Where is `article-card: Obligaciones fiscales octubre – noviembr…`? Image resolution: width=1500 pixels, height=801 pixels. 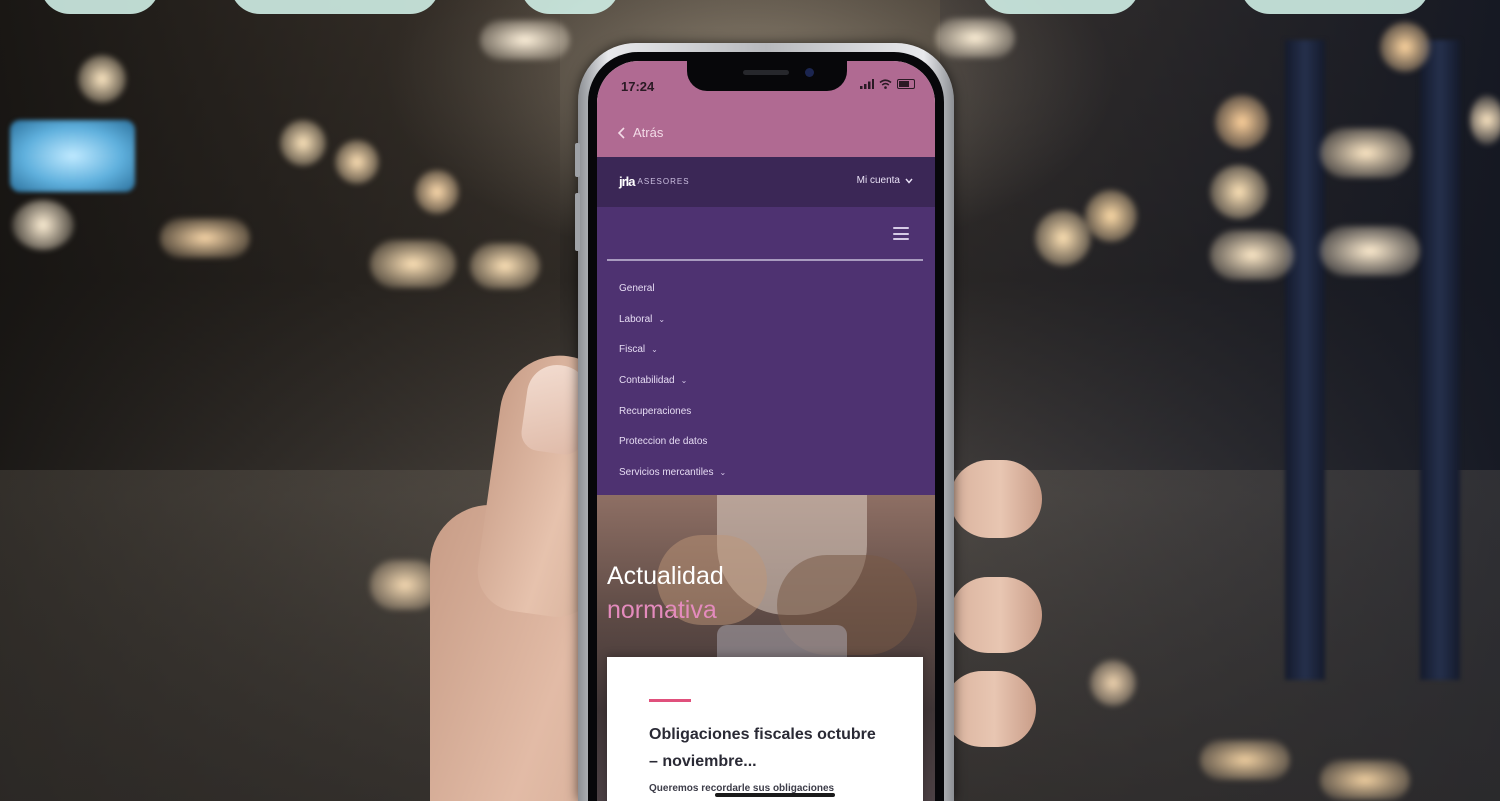 article-card: Obligaciones fiscales octubre – noviembr… is located at coordinates (765, 729).